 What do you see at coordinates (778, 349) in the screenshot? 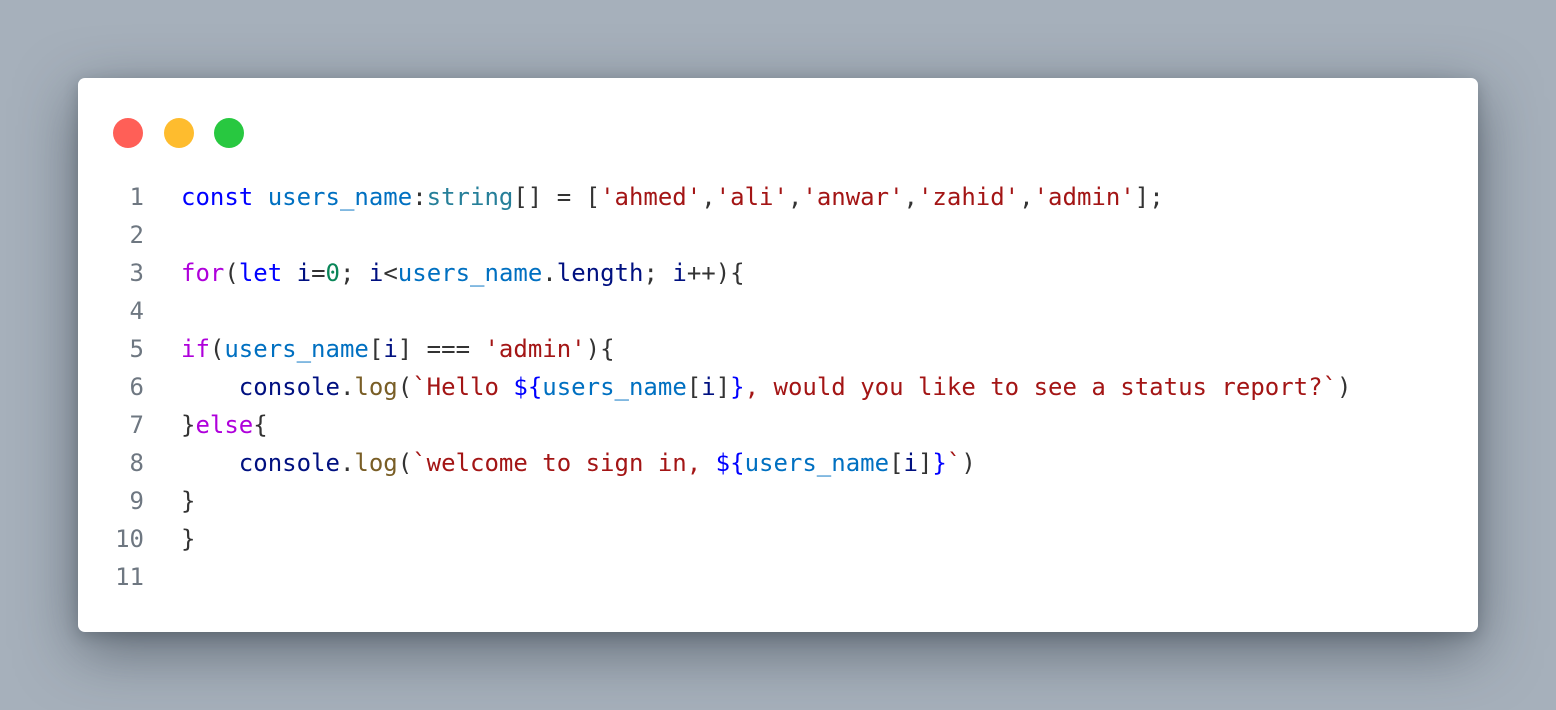
I see `code-line: 5 if(users_name[i] === 'admin'){` at bounding box center [778, 349].